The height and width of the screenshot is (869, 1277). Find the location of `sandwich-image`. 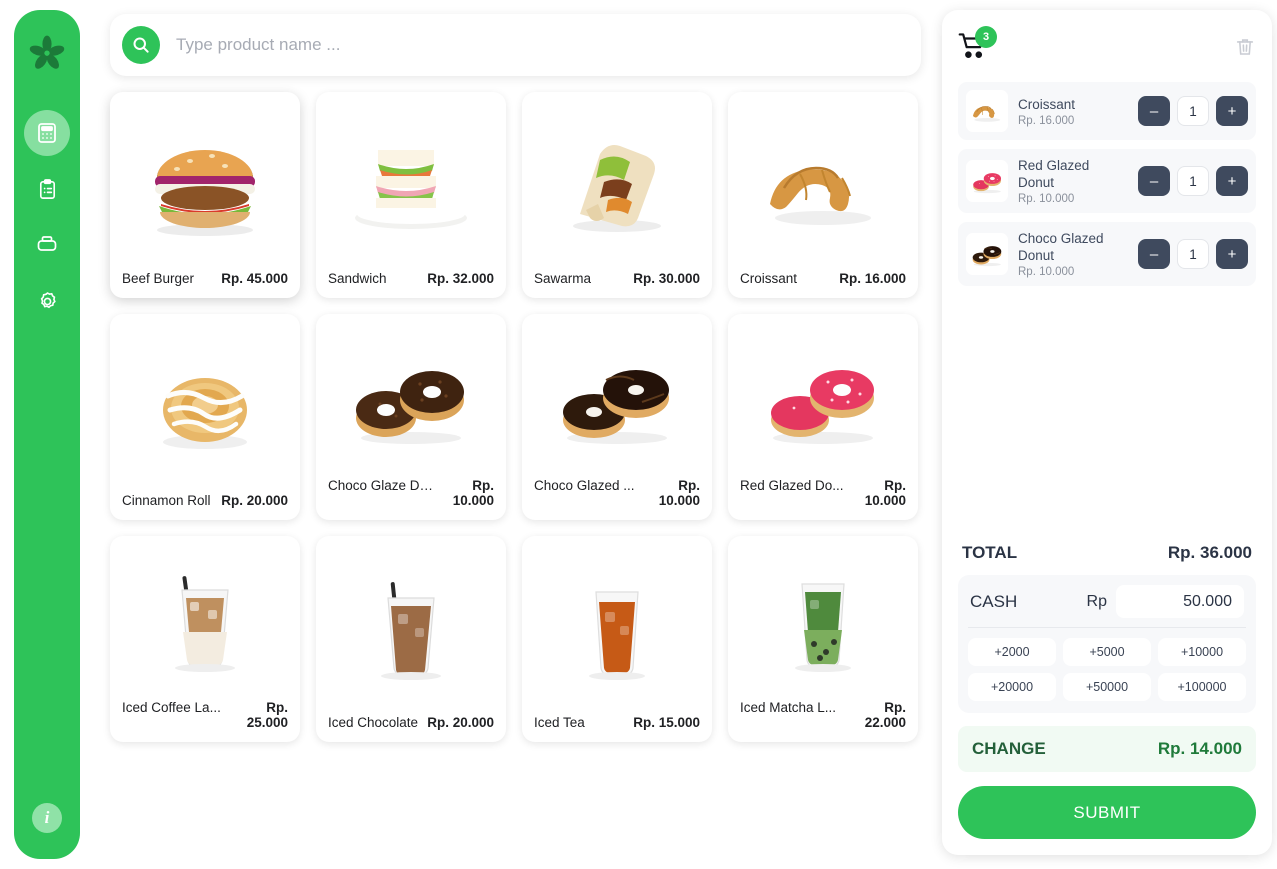

sandwich-image is located at coordinates (411, 189).